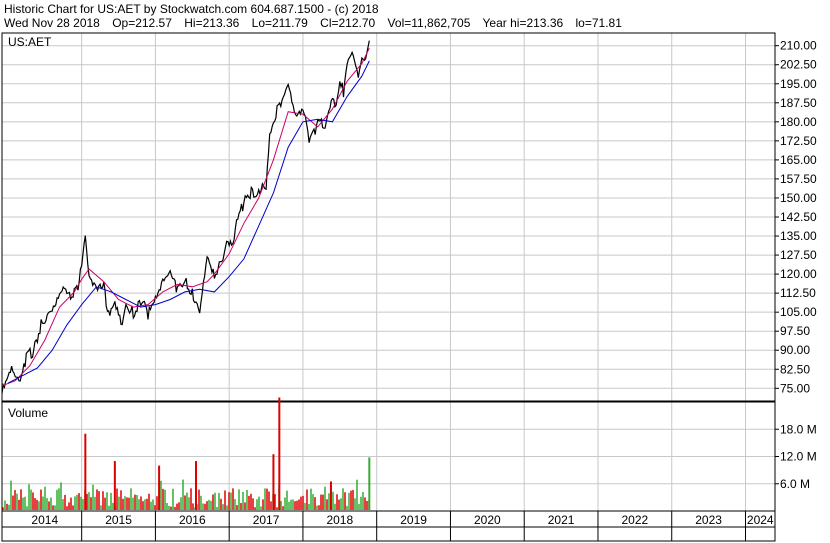 The image size is (830, 543). I want to click on price-tick-label: 112.50, so click(798, 293).